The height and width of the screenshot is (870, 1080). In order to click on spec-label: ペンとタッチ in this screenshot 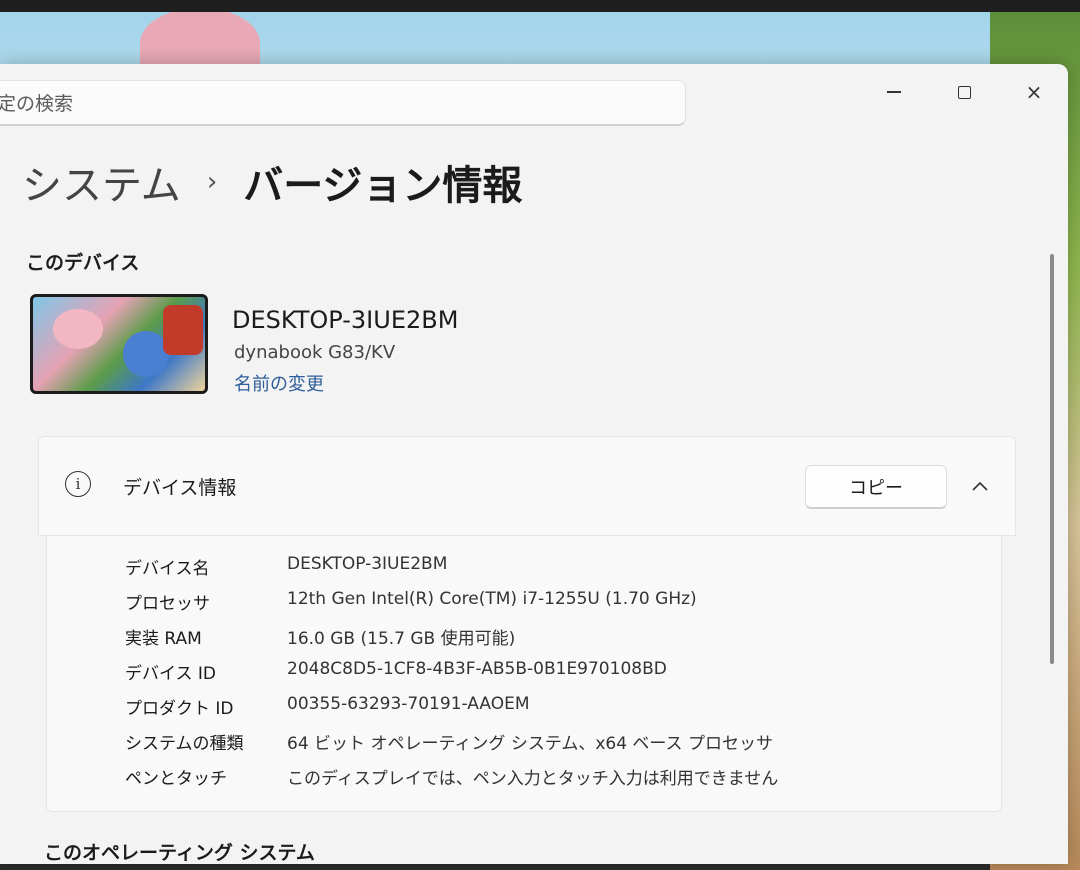, I will do `click(176, 779)`.